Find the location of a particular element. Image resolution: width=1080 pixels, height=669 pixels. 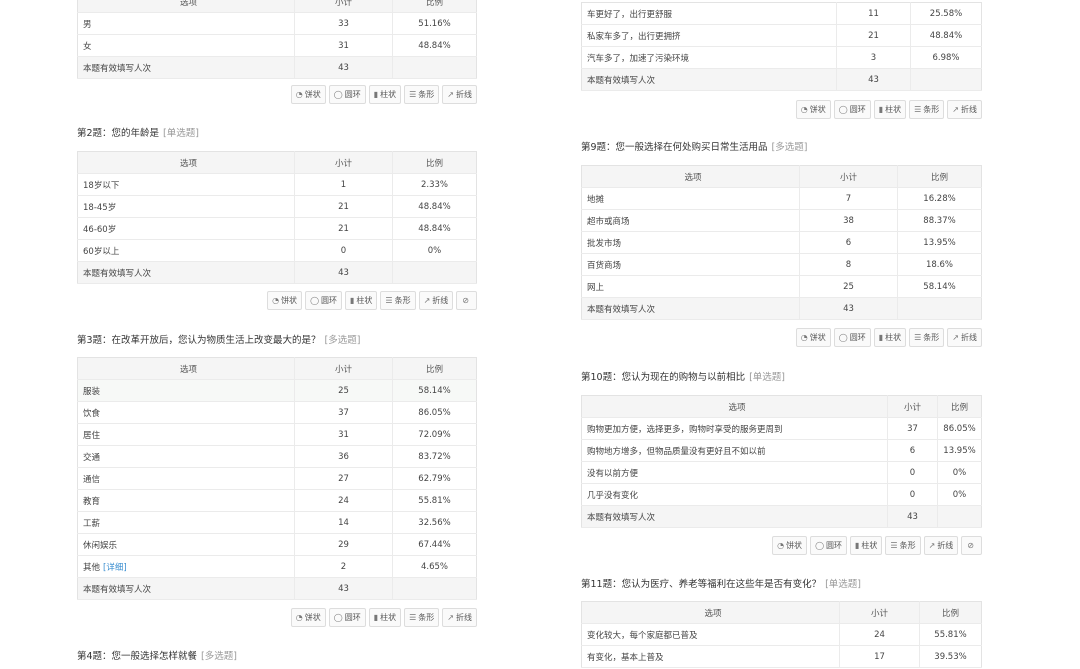

option-header: 选项 is located at coordinates (186, 6).